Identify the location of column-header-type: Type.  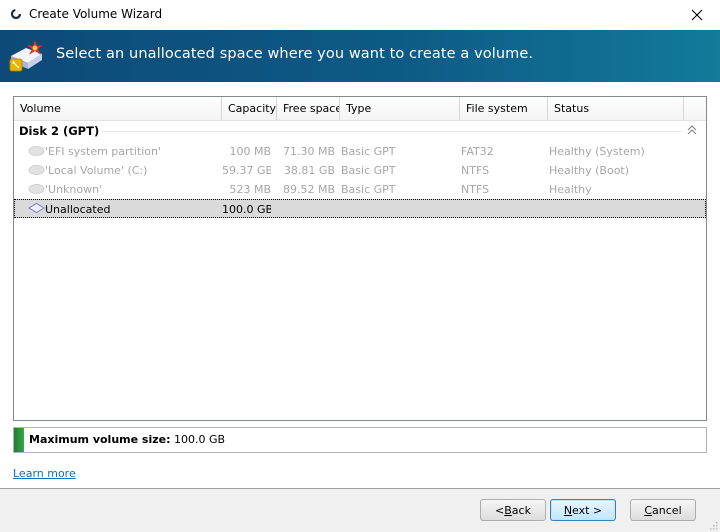
(400, 108).